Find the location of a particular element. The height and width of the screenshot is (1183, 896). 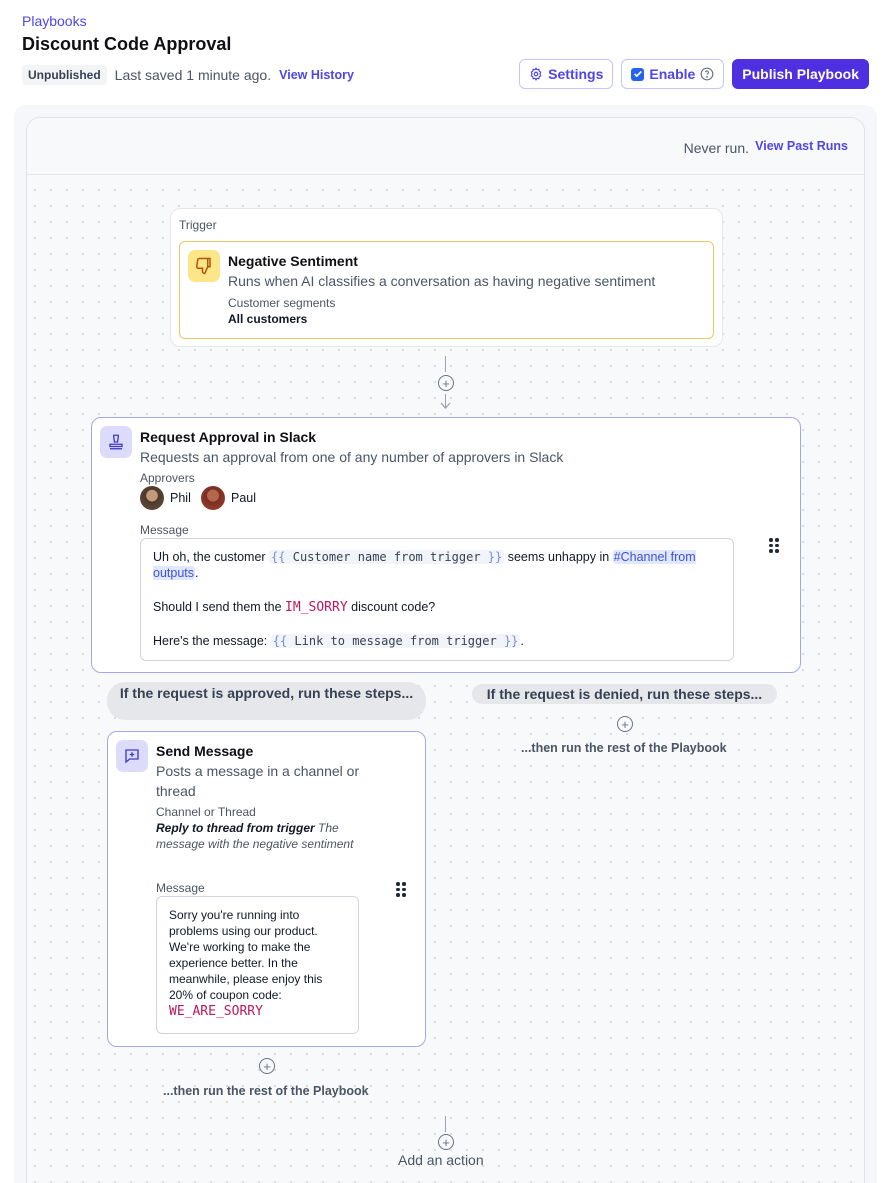

trigger-section-label: Trigger is located at coordinates (198, 225).